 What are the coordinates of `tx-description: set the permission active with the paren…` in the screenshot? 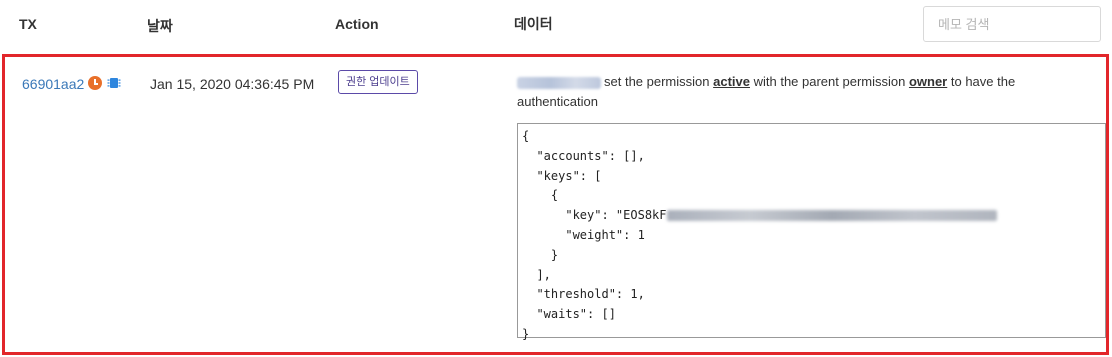 It's located at (766, 91).